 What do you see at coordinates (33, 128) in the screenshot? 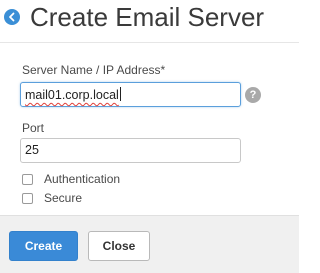
I see `port-label: Port` at bounding box center [33, 128].